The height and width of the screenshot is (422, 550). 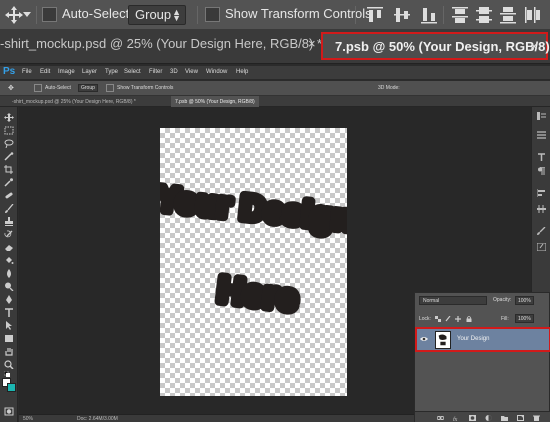 I want to click on eraser-tool-icon, so click(x=9, y=247).